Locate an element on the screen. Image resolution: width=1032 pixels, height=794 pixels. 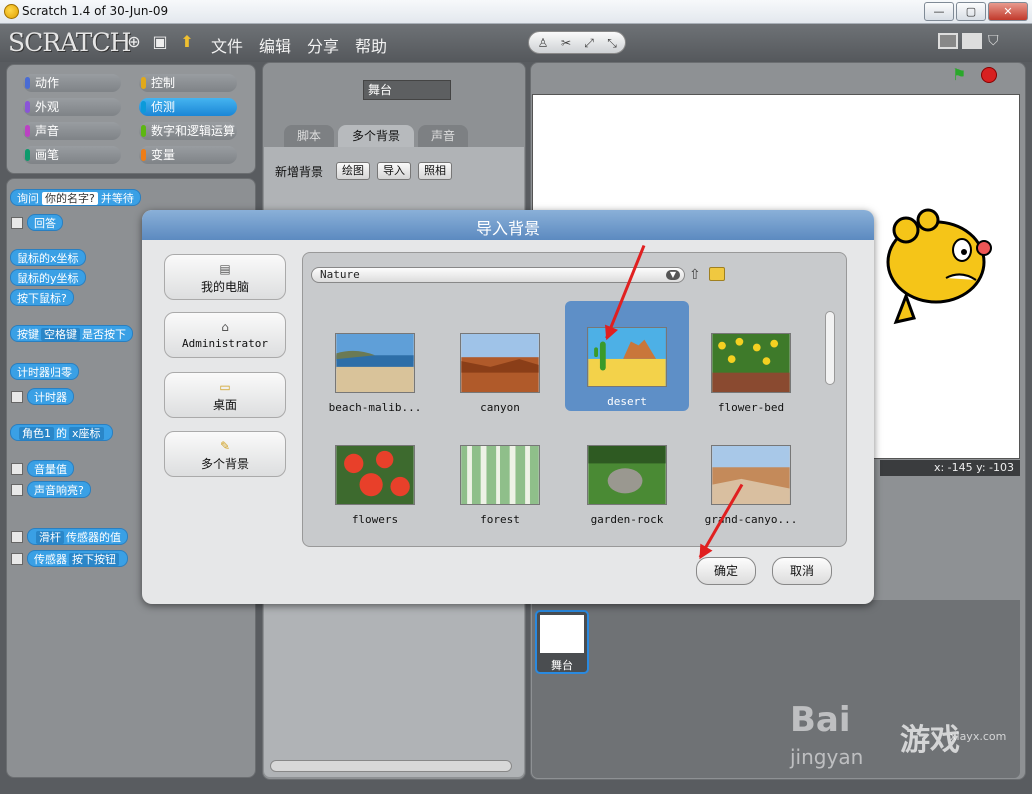
mouse-down-block: 按下鼠标? is located at coordinates (42, 297).